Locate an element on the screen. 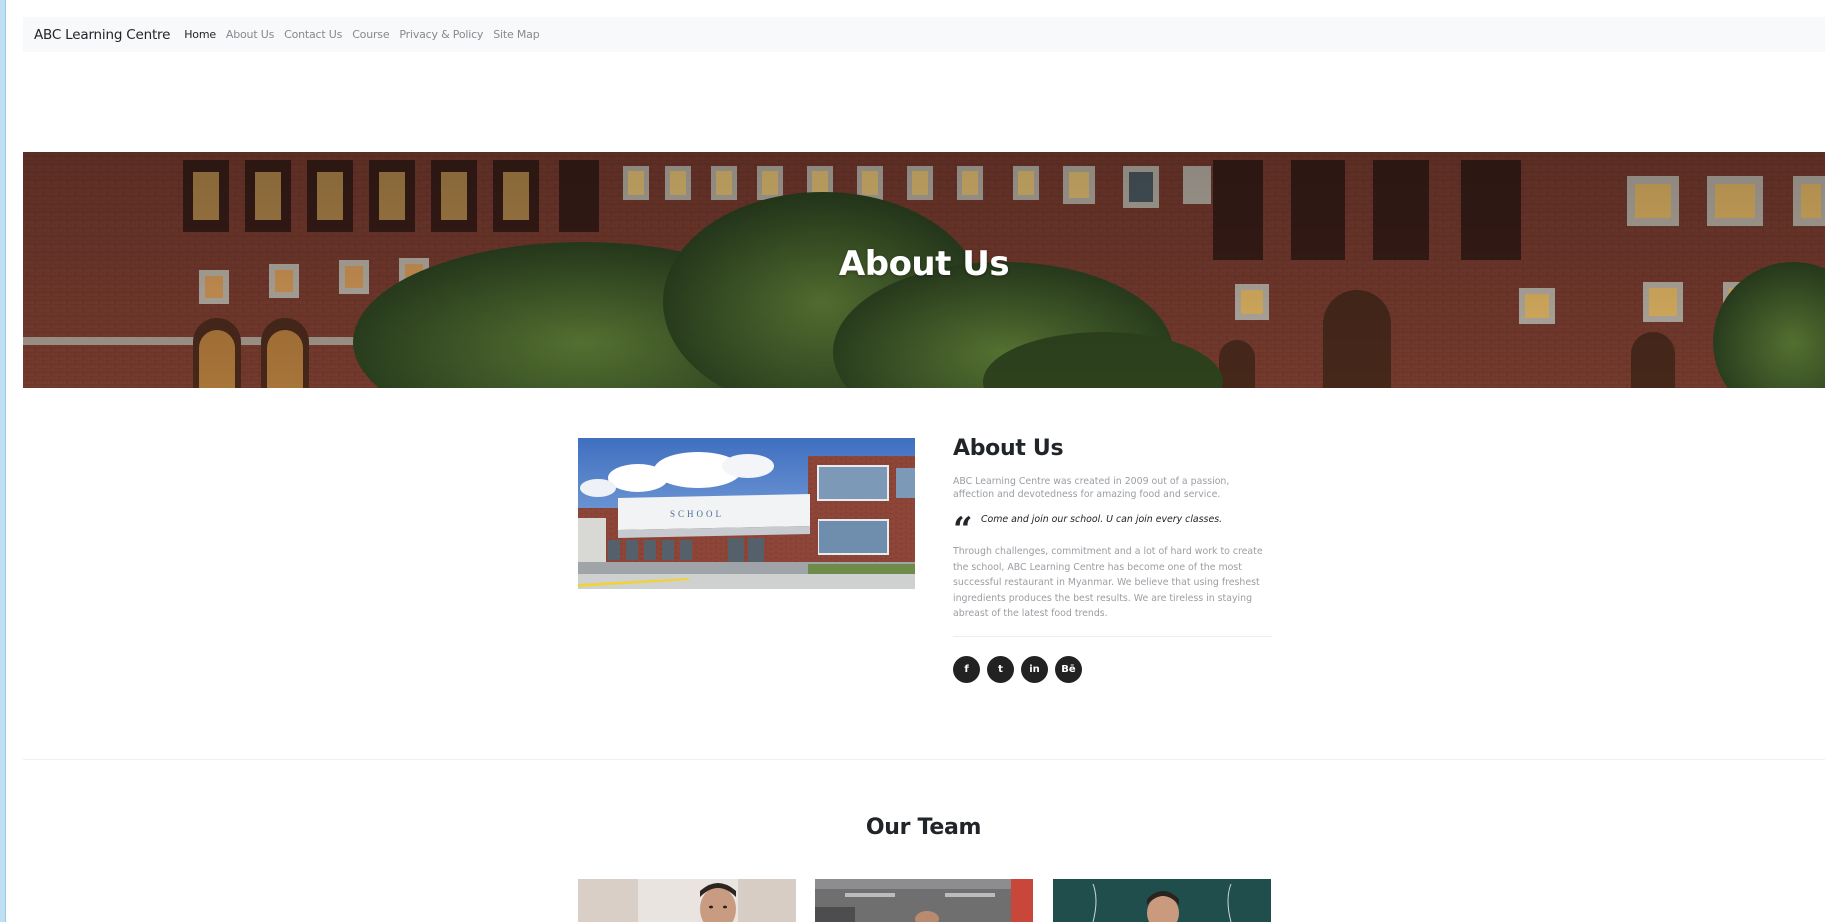 The image size is (1847, 922). nav-link-site-map: Site Map is located at coordinates (516, 34).